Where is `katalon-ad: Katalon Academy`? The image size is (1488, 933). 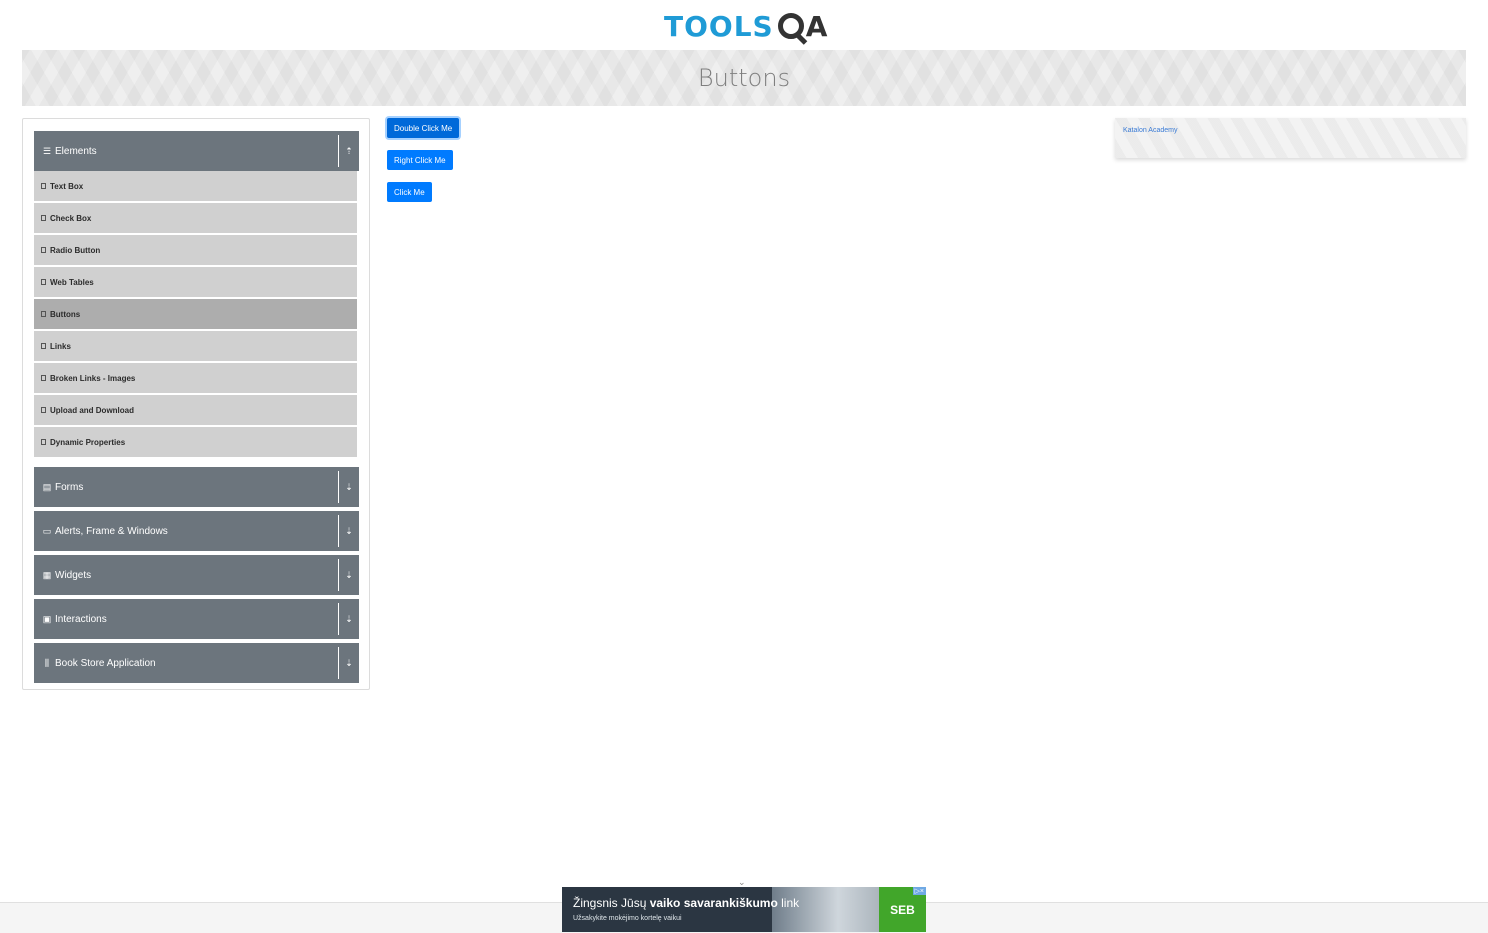
katalon-ad: Katalon Academy is located at coordinates (1290, 138).